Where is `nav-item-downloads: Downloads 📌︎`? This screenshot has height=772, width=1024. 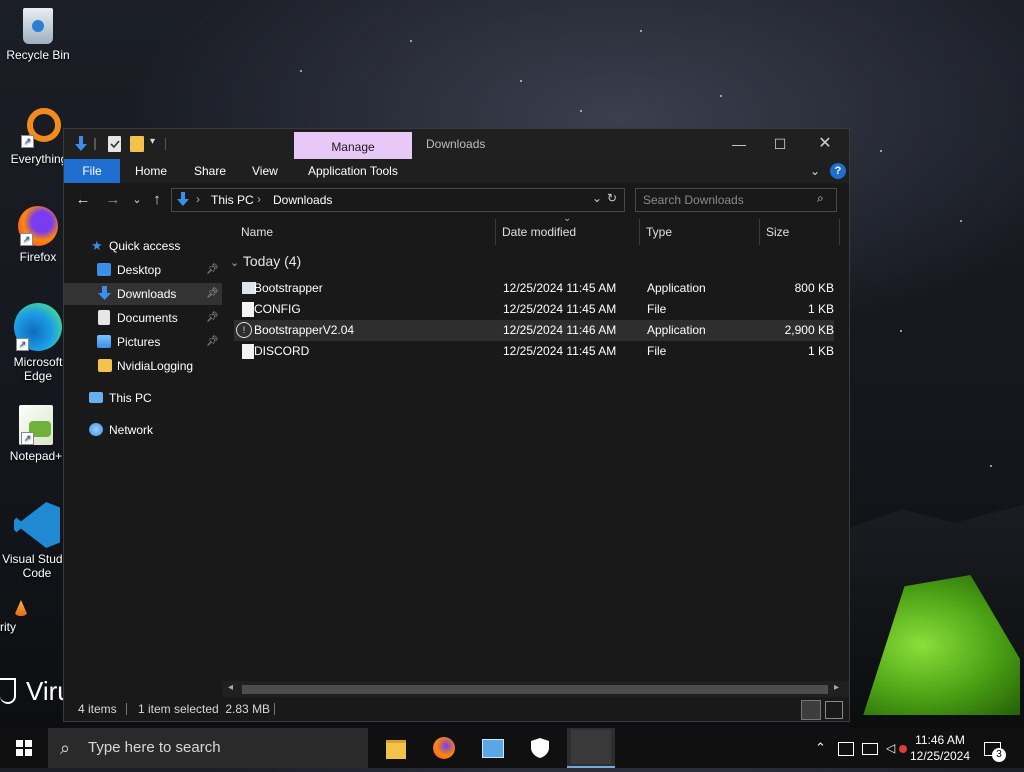 nav-item-downloads: Downloads 📌︎ is located at coordinates (143, 294).